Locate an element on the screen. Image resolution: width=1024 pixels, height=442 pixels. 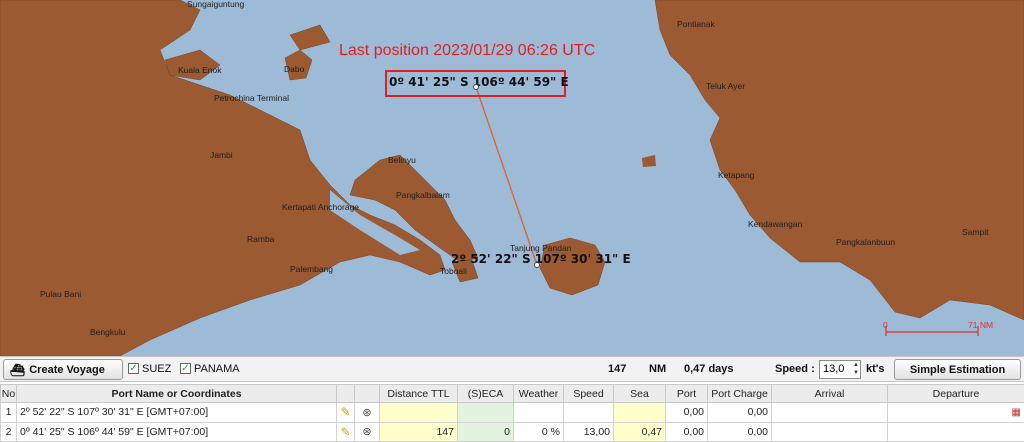
place-label: Teluk Ayer is located at coordinates (726, 86).